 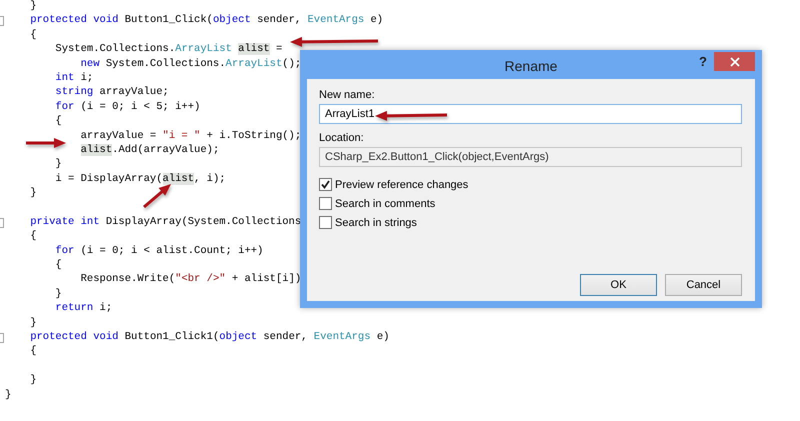 I want to click on cancel-button: Cancel, so click(x=703, y=285).